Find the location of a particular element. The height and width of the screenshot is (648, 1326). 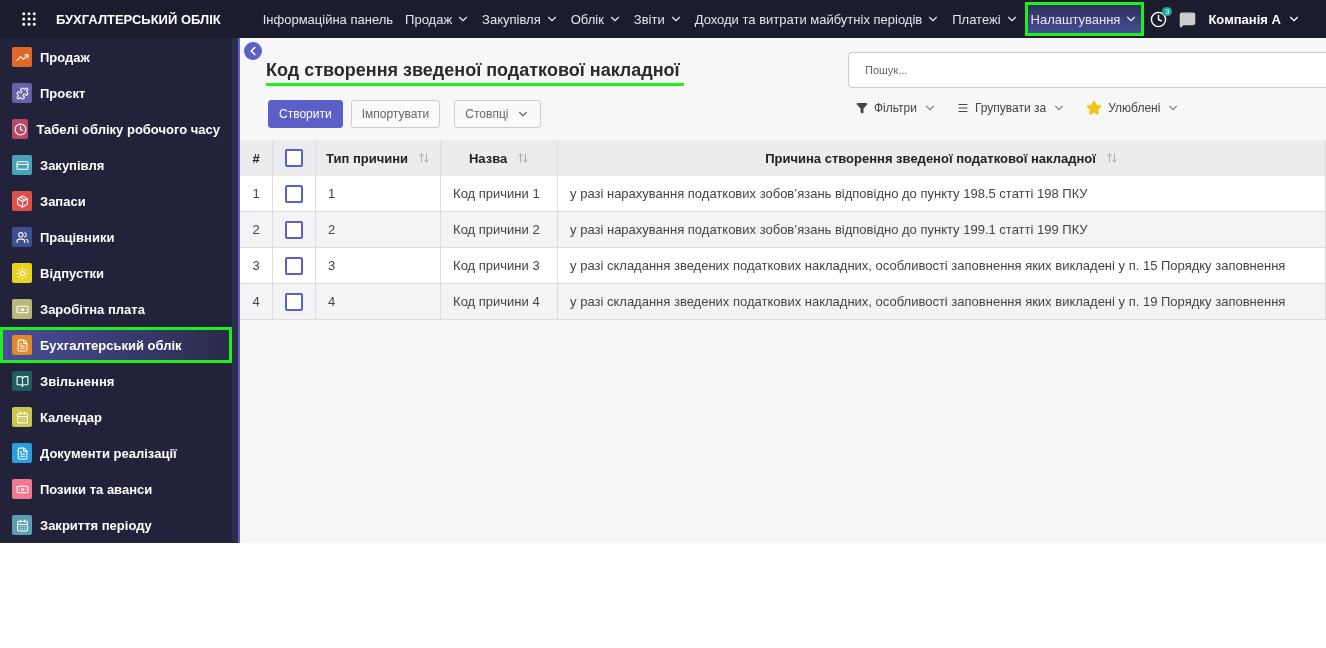

apps-menu-icon is located at coordinates (29, 19).